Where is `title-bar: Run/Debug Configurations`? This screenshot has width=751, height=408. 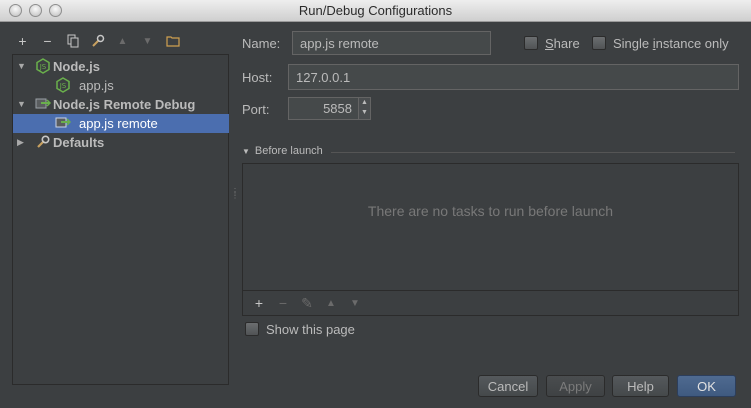
title-bar: Run/Debug Configurations is located at coordinates (375, 11).